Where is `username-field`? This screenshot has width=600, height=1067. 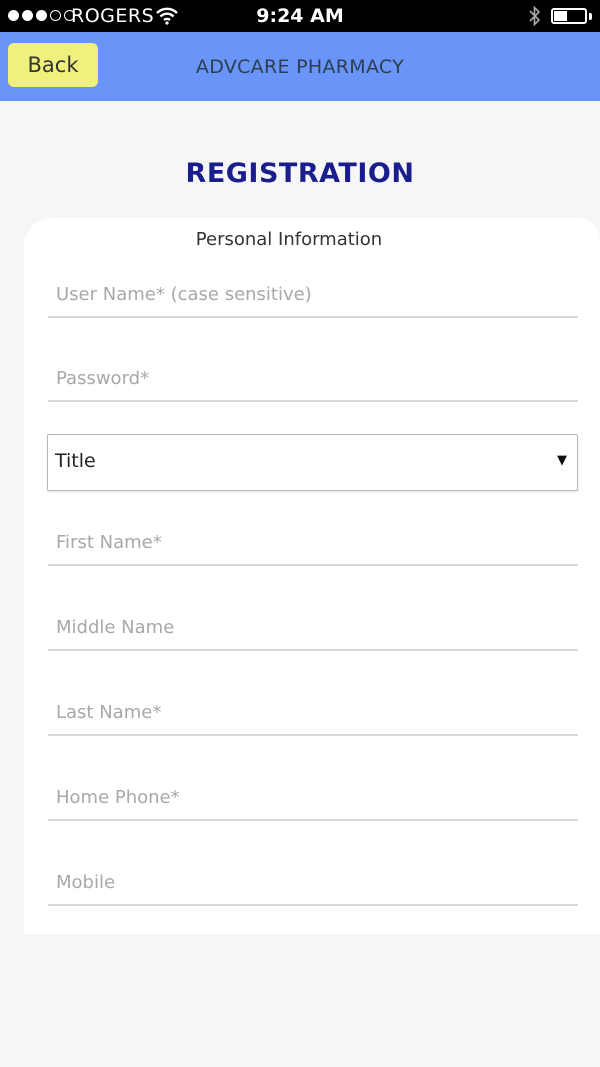 username-field is located at coordinates (313, 295).